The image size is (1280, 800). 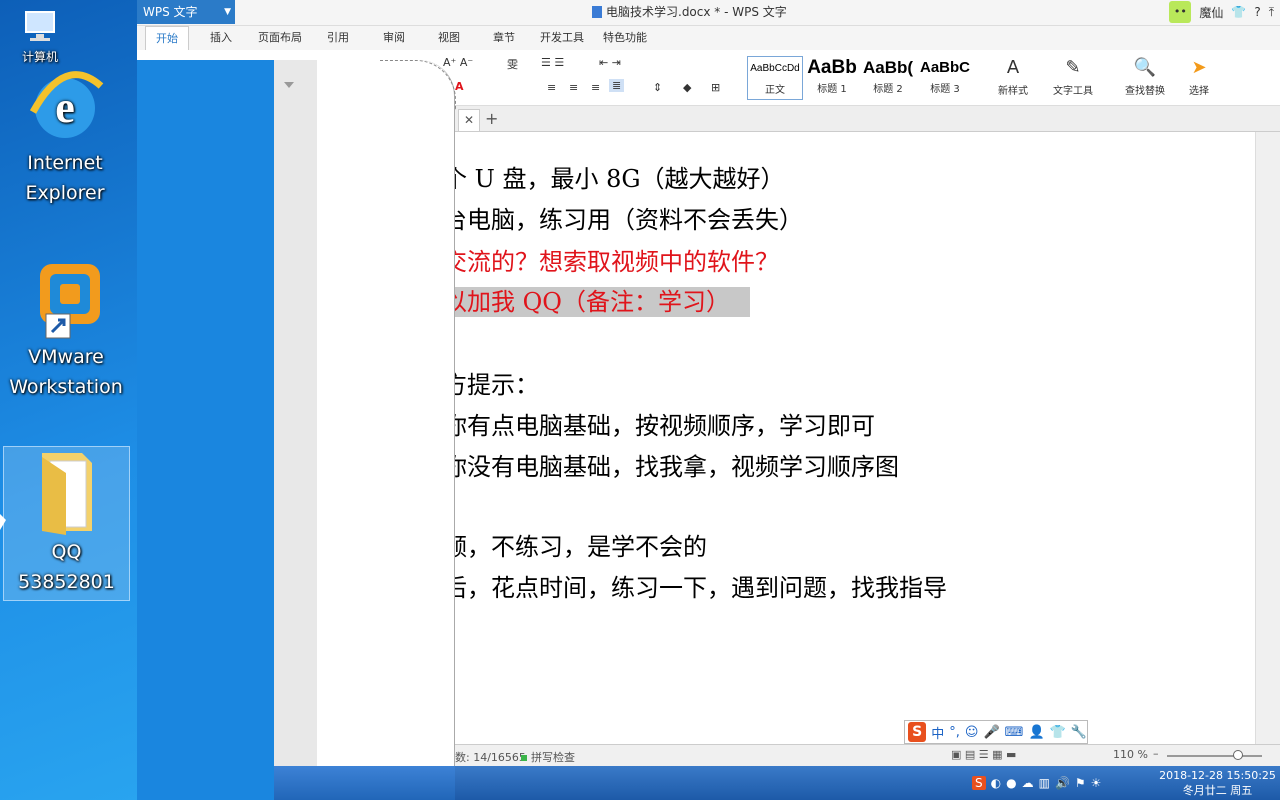 I want to click on document-line: 交流的？想索取视频中的软件？, so click(x=611, y=262).